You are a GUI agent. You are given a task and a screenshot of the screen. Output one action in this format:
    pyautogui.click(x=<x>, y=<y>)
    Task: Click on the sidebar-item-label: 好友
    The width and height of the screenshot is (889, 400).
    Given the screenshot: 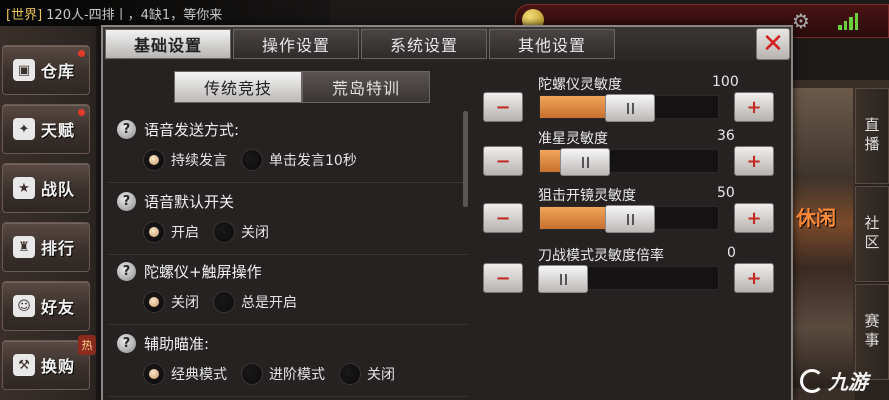 What is the action you would take?
    pyautogui.click(x=58, y=307)
    